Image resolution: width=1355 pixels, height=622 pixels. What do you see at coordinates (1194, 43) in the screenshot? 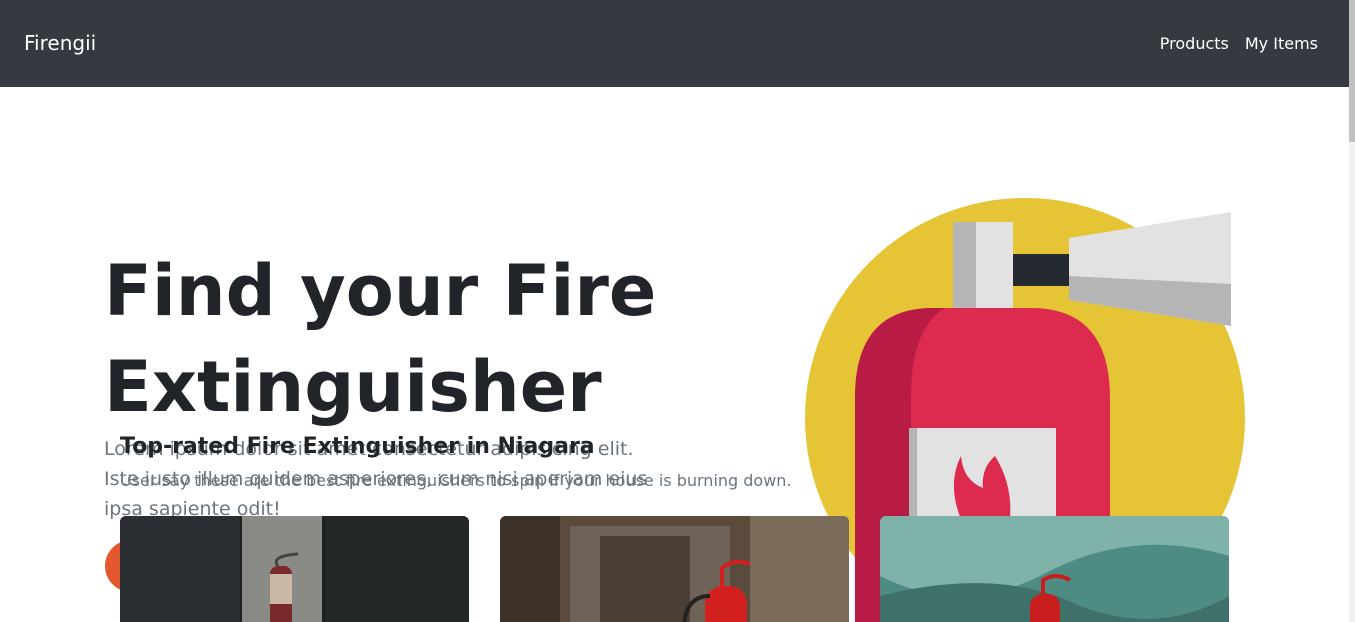
I see `nav-link-products: Products` at bounding box center [1194, 43].